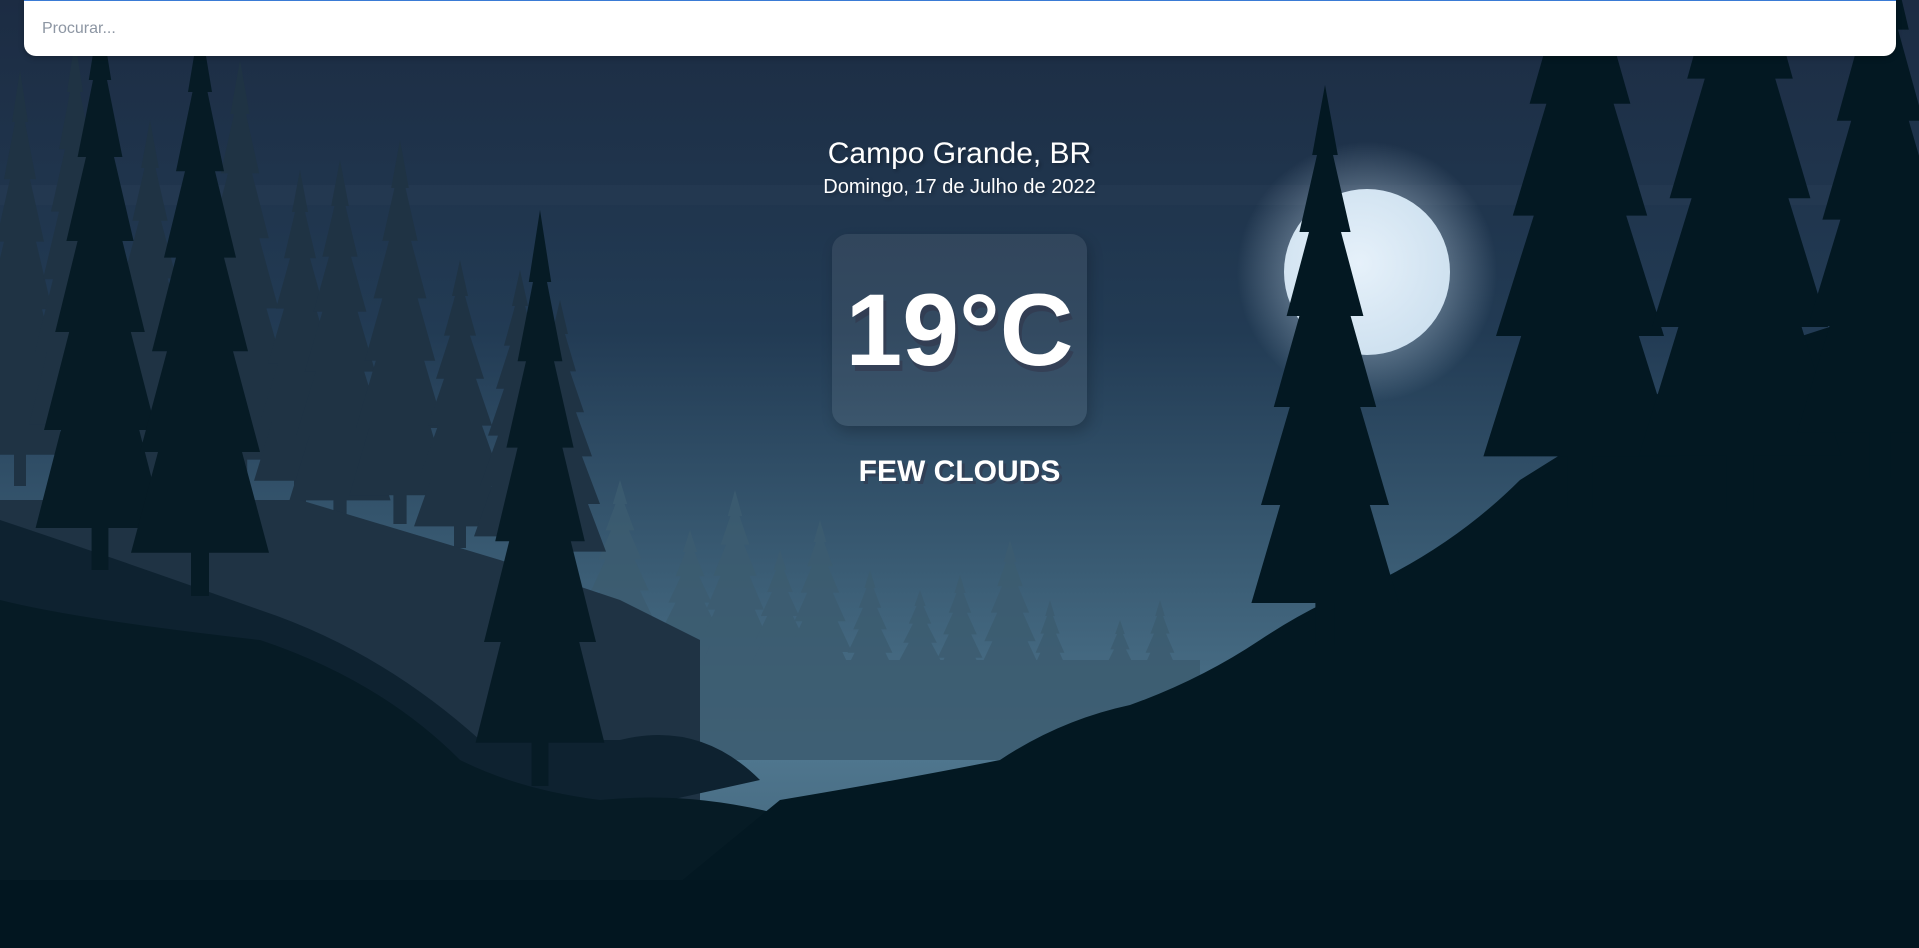 This screenshot has width=1919, height=948. Describe the element at coordinates (959, 153) in the screenshot. I see `location-name: Campo Grande, BR` at that location.